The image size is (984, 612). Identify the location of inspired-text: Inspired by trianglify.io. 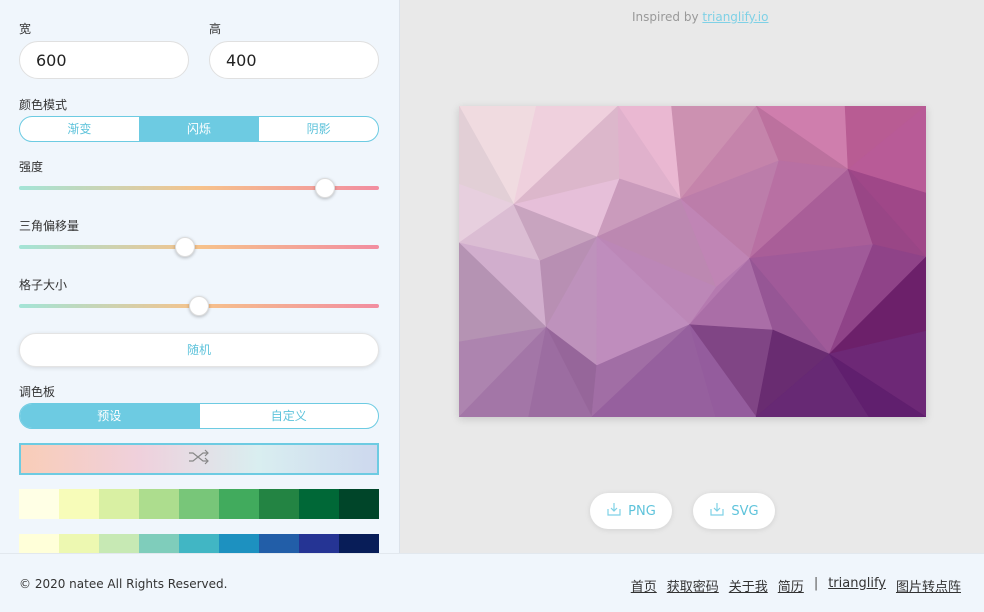
(700, 17).